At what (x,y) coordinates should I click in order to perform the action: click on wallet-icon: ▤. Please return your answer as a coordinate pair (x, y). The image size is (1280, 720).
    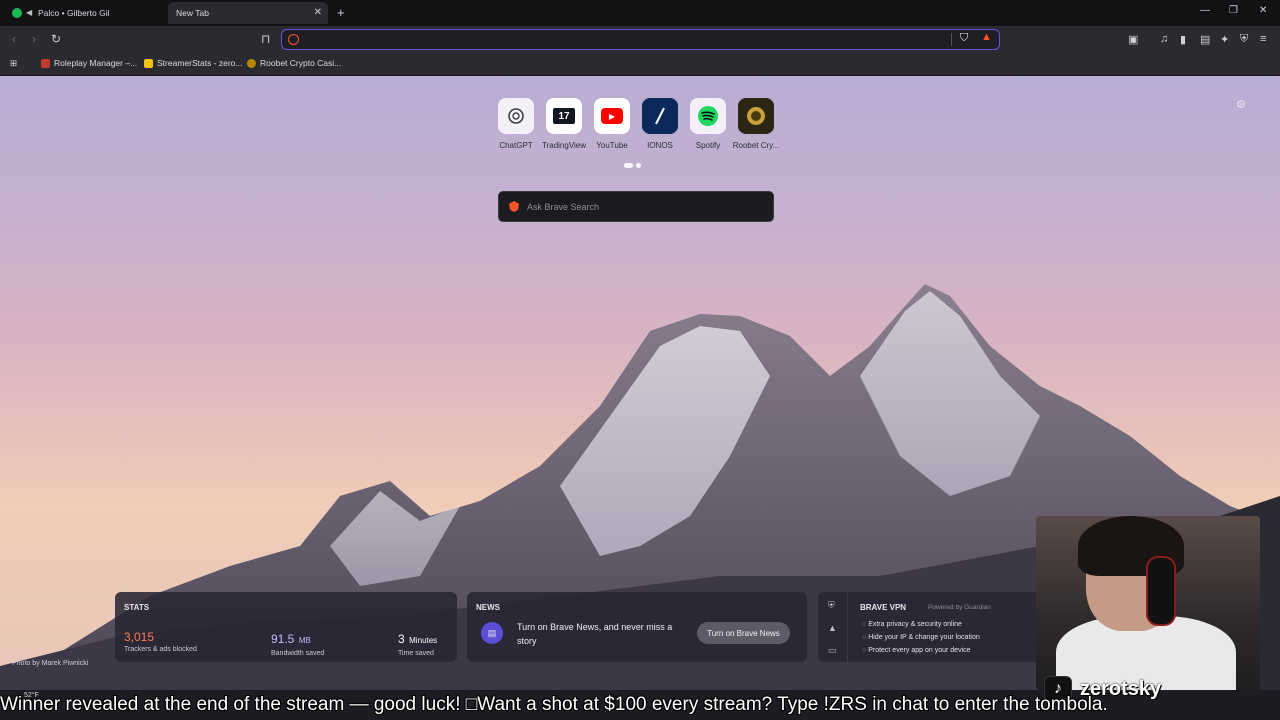
    Looking at the image, I should click on (1205, 39).